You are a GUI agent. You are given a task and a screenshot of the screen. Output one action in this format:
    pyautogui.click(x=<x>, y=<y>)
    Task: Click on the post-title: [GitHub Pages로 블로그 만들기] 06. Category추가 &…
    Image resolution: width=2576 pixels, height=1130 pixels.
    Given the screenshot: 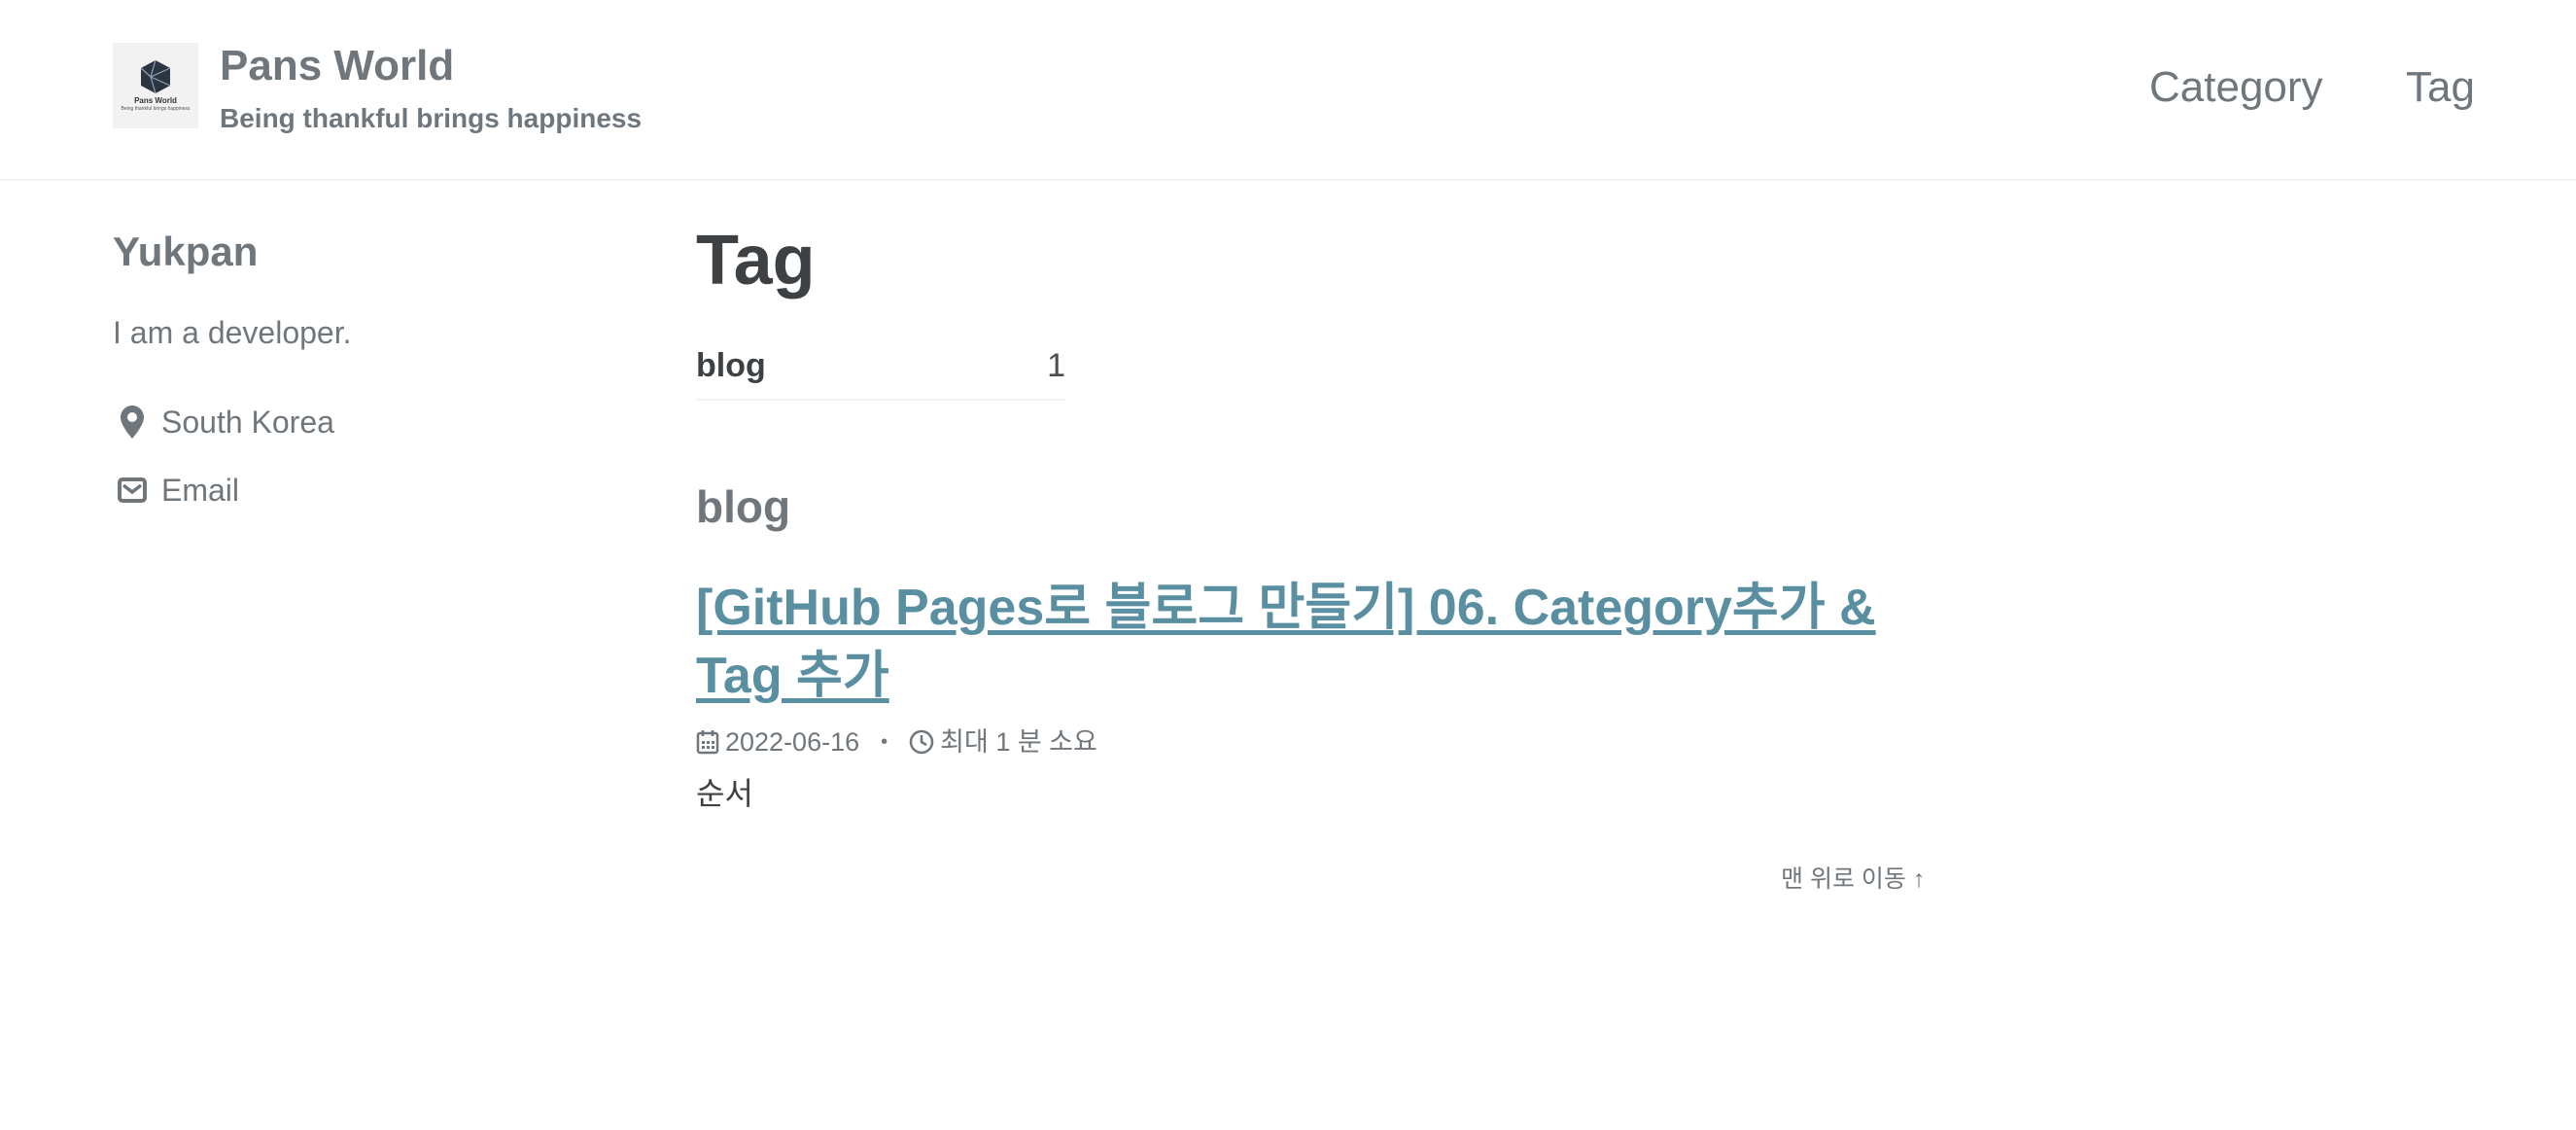 What is the action you would take?
    pyautogui.click(x=1328, y=642)
    